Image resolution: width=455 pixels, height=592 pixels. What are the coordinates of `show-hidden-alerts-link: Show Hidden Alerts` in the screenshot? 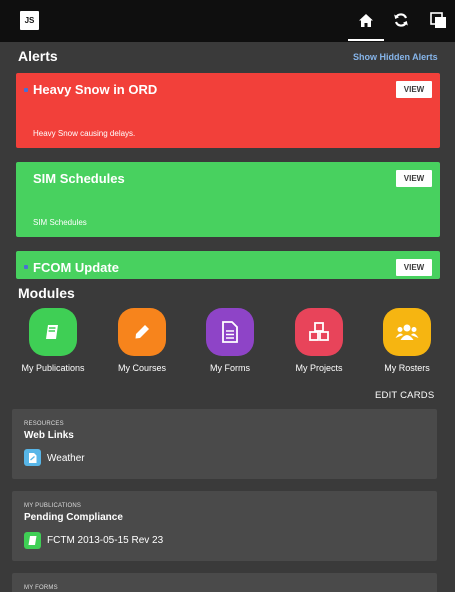 It's located at (395, 57).